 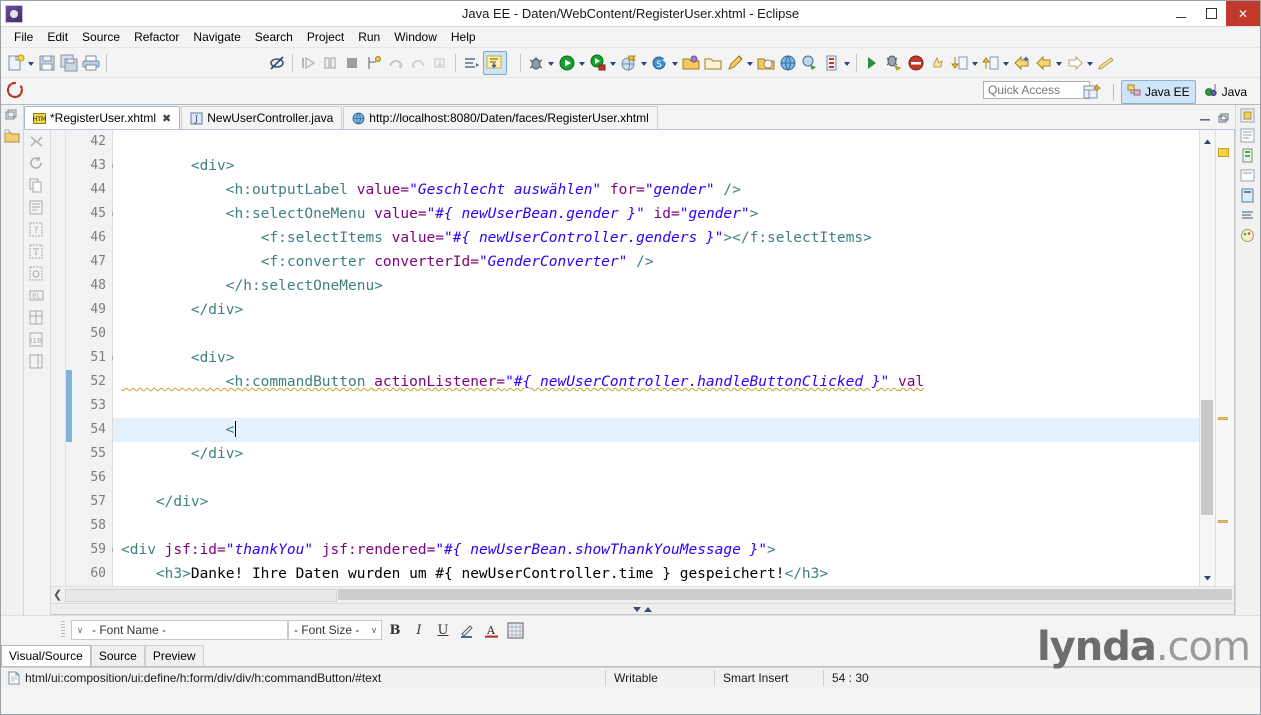 What do you see at coordinates (642, 608) in the screenshot?
I see `sash-controls` at bounding box center [642, 608].